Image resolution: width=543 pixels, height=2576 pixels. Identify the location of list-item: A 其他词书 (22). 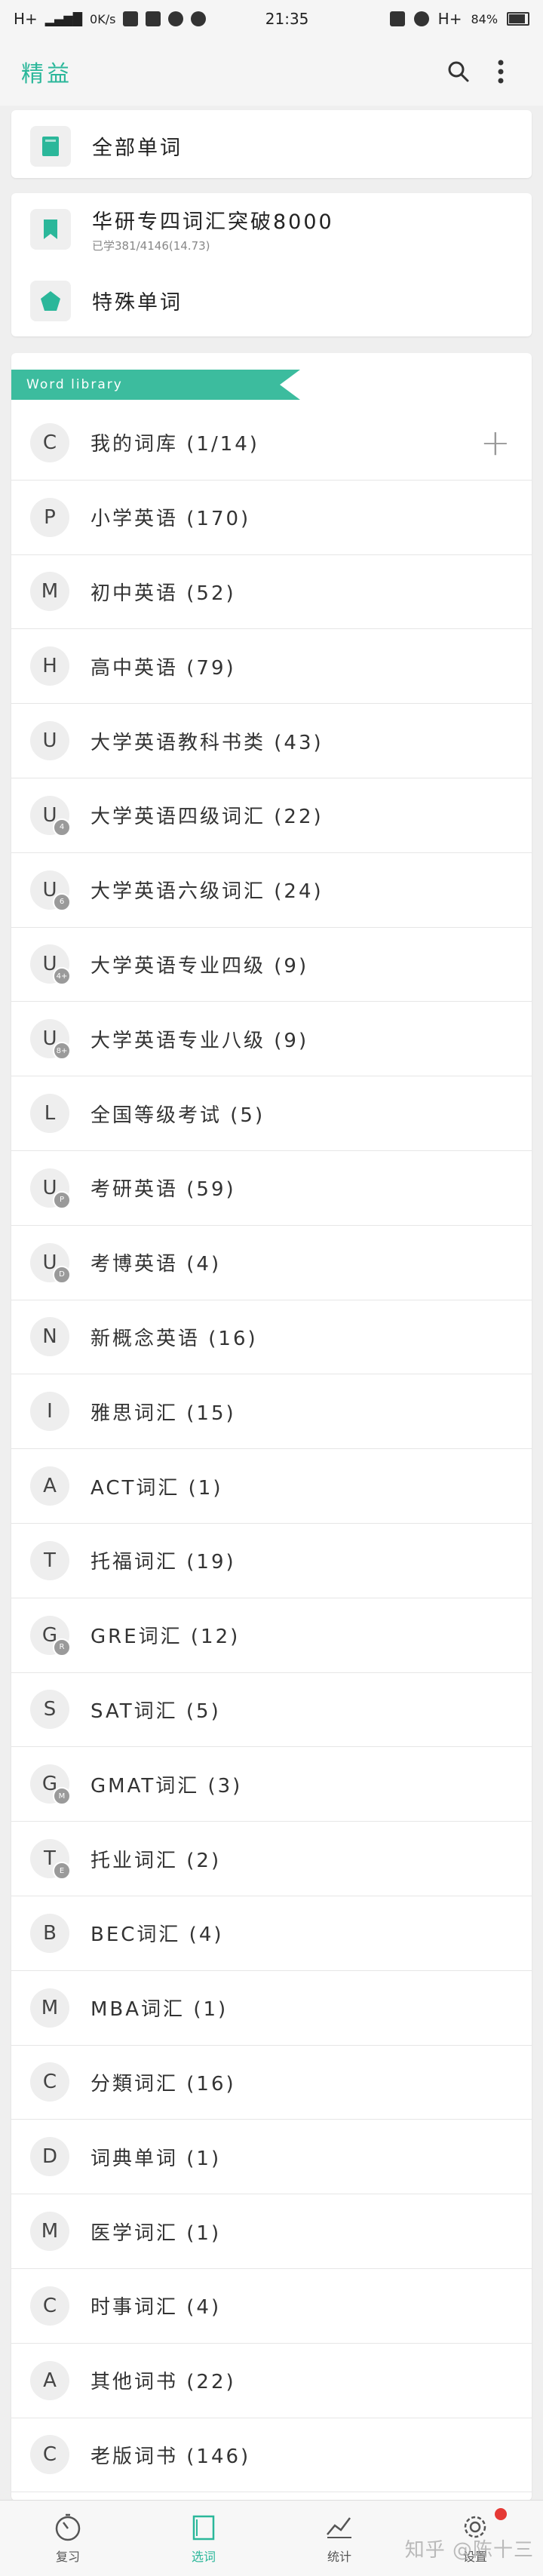
(271, 2381).